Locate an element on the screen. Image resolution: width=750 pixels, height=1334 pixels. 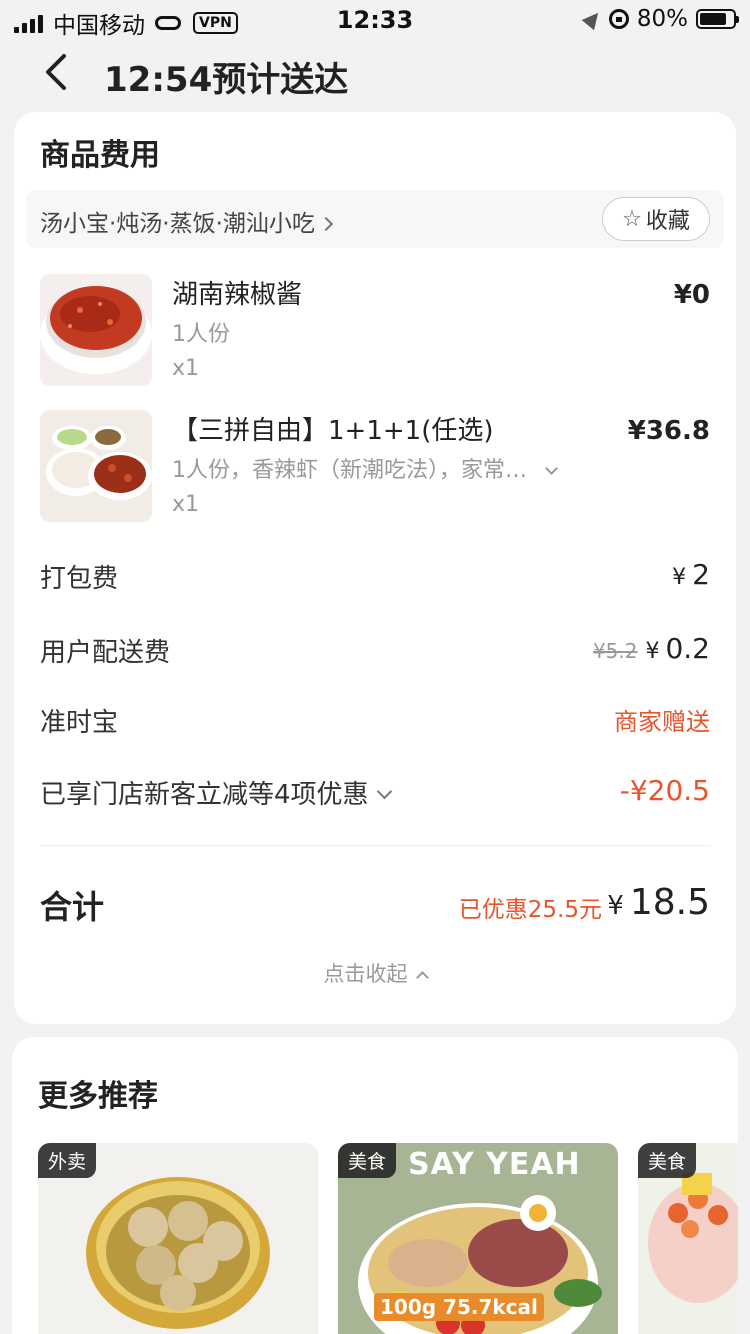
order-item: 湖南辣椒酱 1人份 x1 ¥0 is located at coordinates (375, 330).